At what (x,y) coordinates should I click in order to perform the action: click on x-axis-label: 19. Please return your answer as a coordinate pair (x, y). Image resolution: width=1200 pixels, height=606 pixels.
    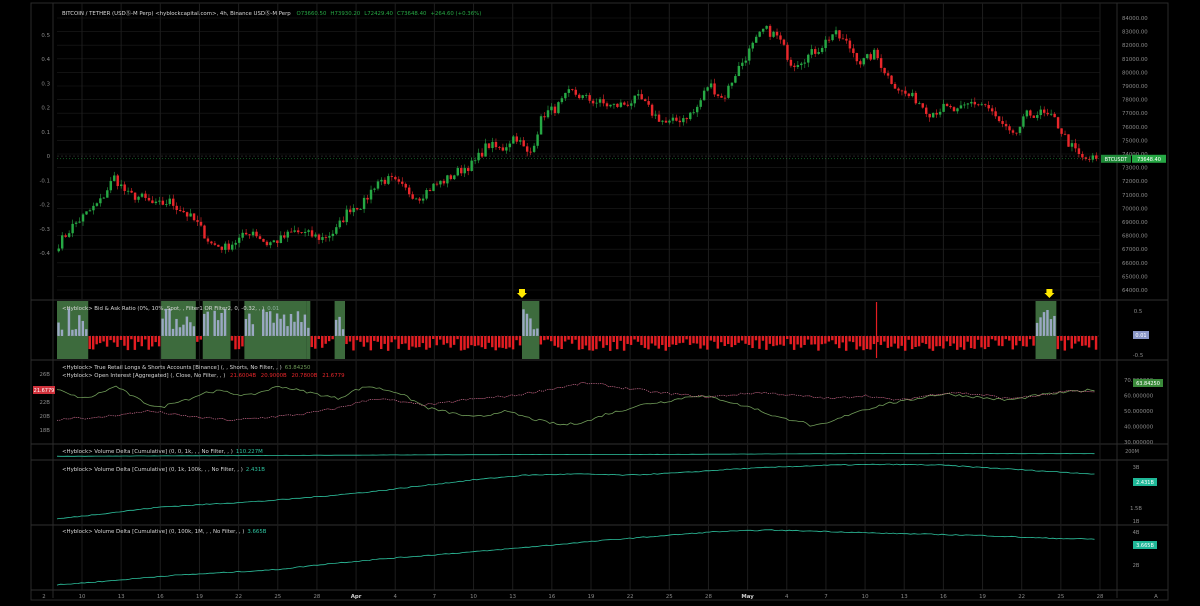
    Looking at the image, I should click on (982, 597).